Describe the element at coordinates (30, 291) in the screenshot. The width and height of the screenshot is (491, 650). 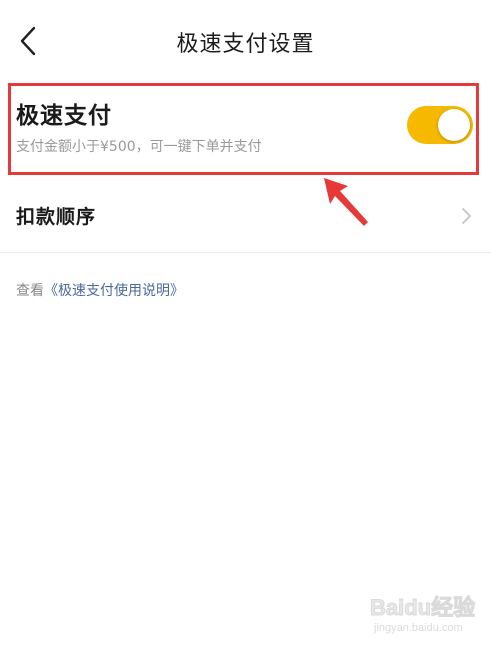
I see `help-prefix: 查看` at that location.